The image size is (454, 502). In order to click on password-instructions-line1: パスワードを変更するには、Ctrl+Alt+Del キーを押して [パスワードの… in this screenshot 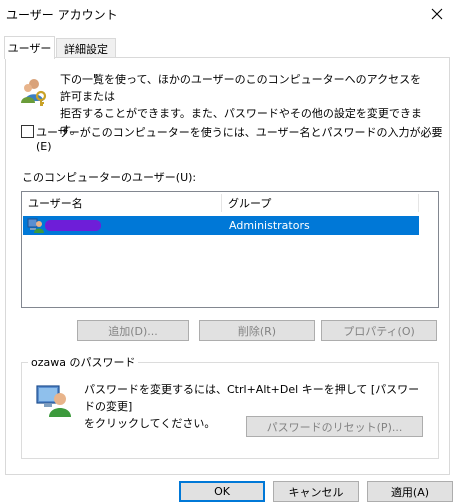, I will do `click(252, 398)`.